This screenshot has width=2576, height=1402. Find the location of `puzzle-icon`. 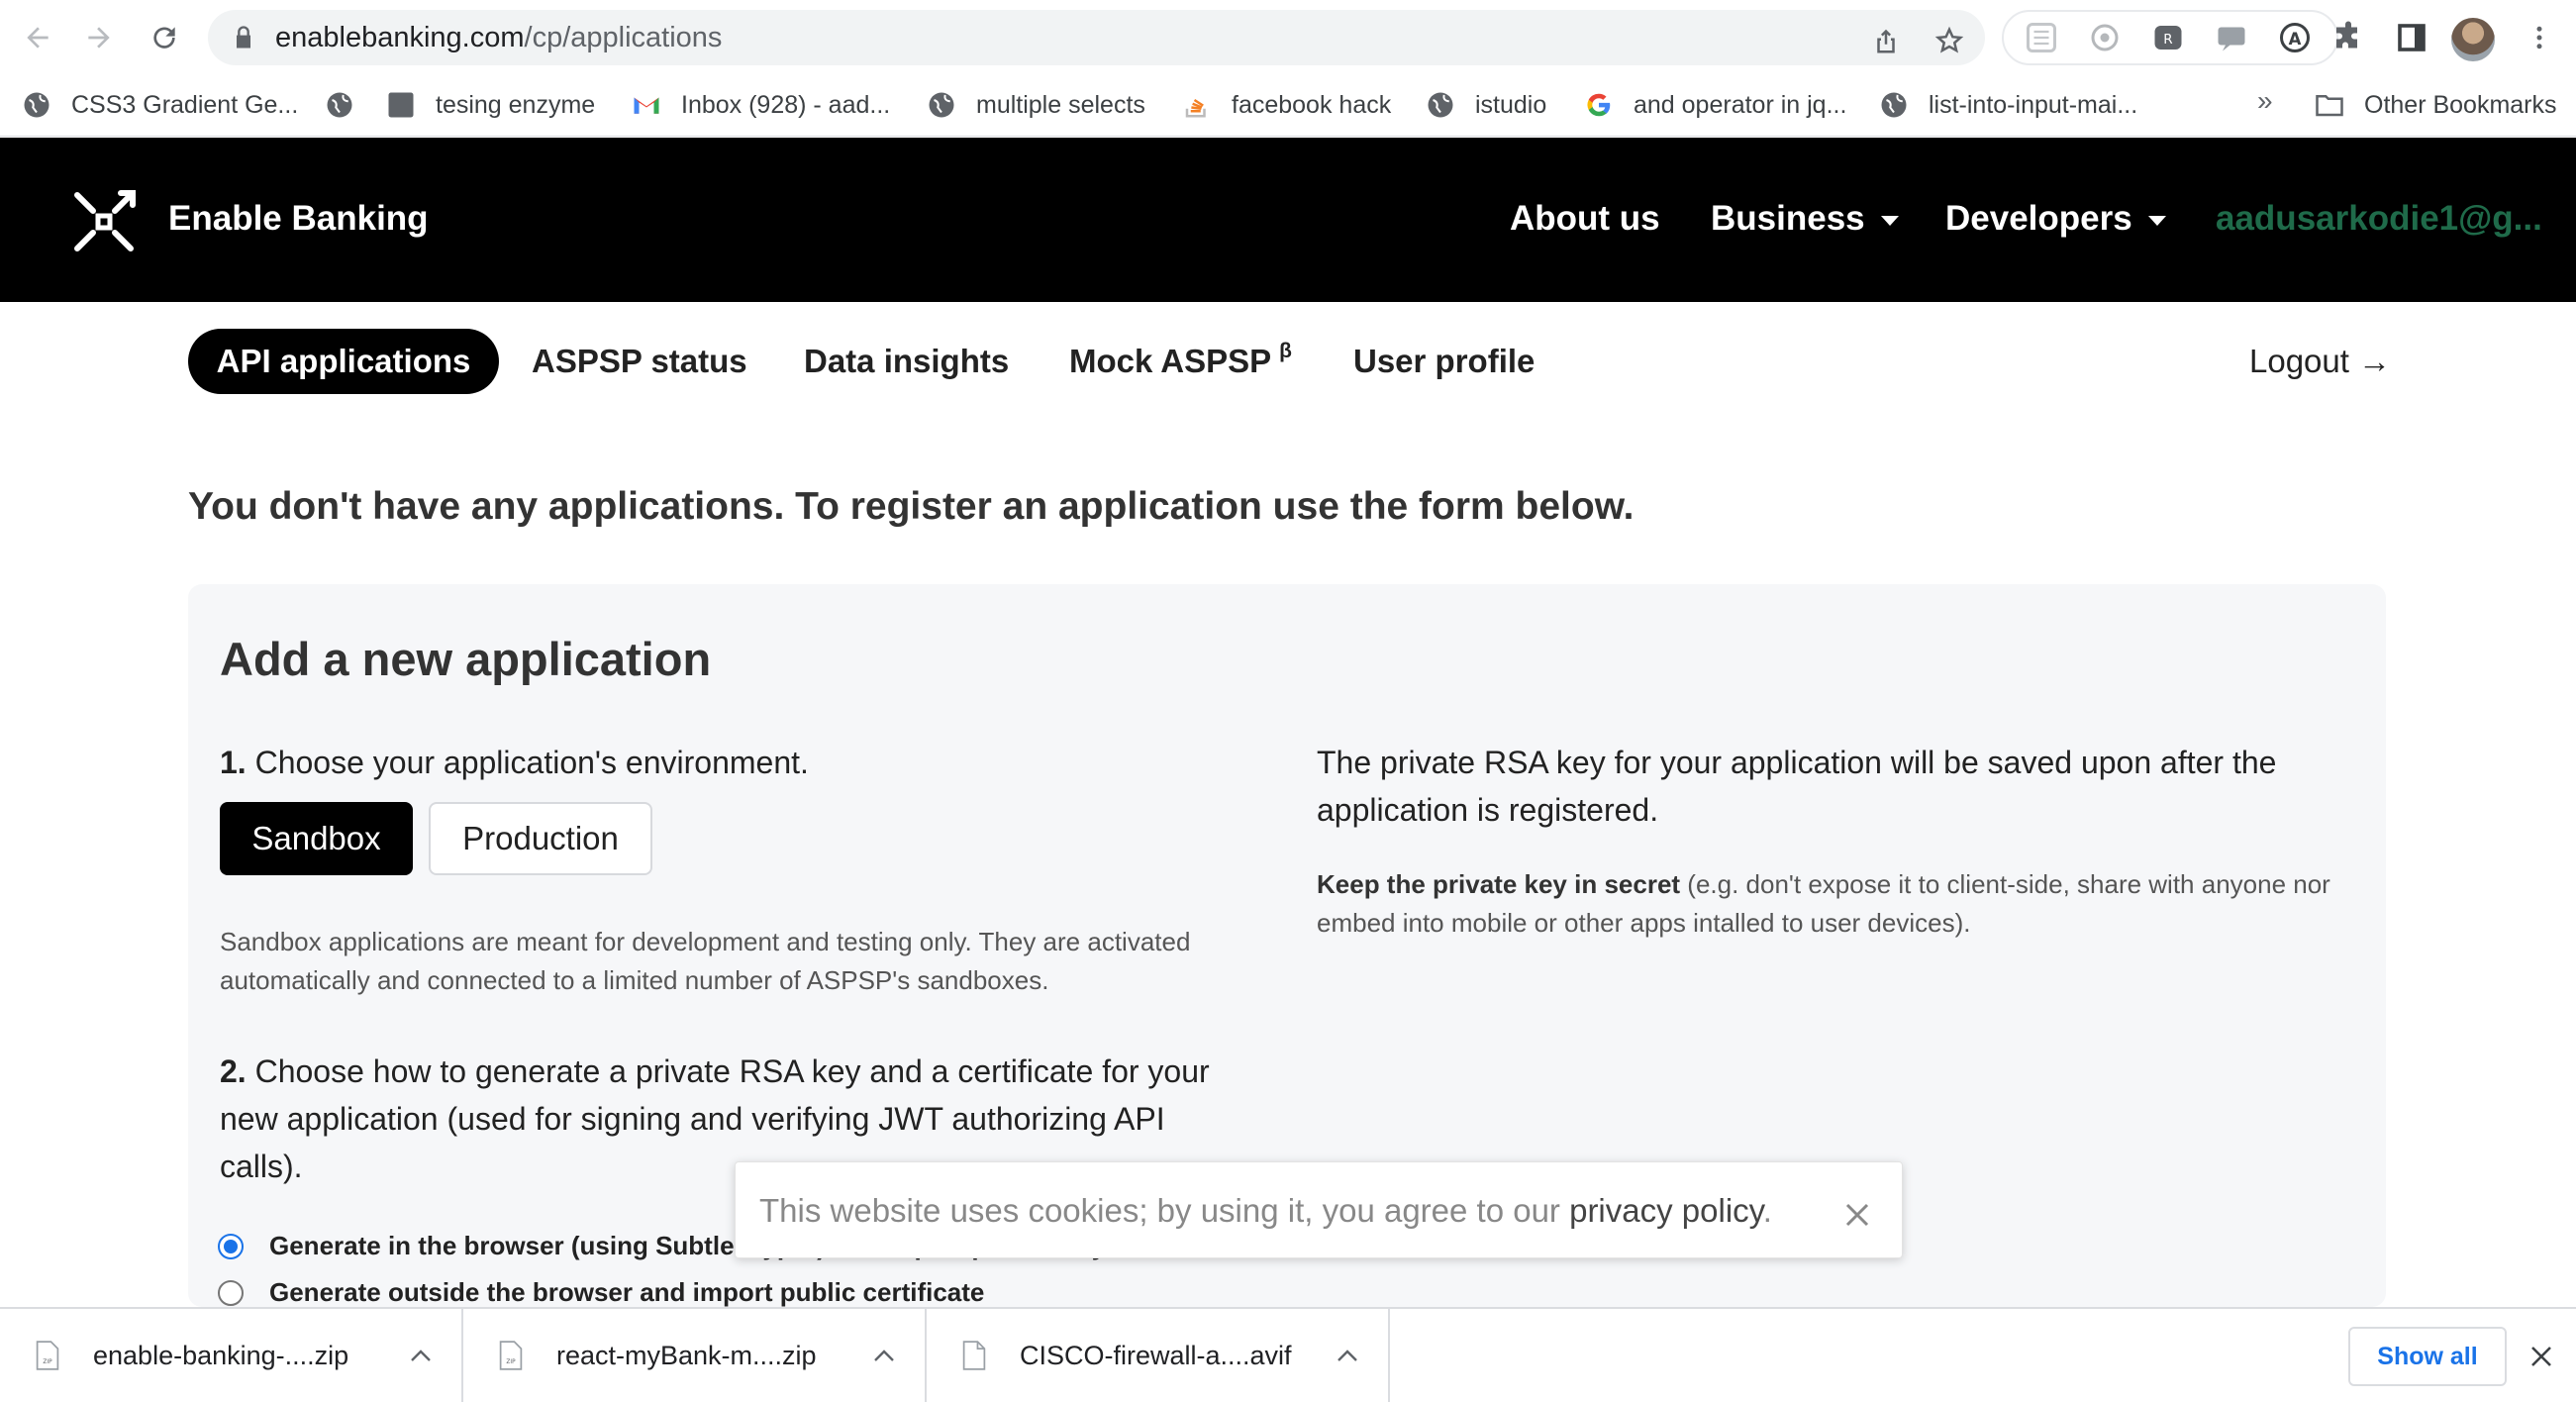

puzzle-icon is located at coordinates (2348, 37).